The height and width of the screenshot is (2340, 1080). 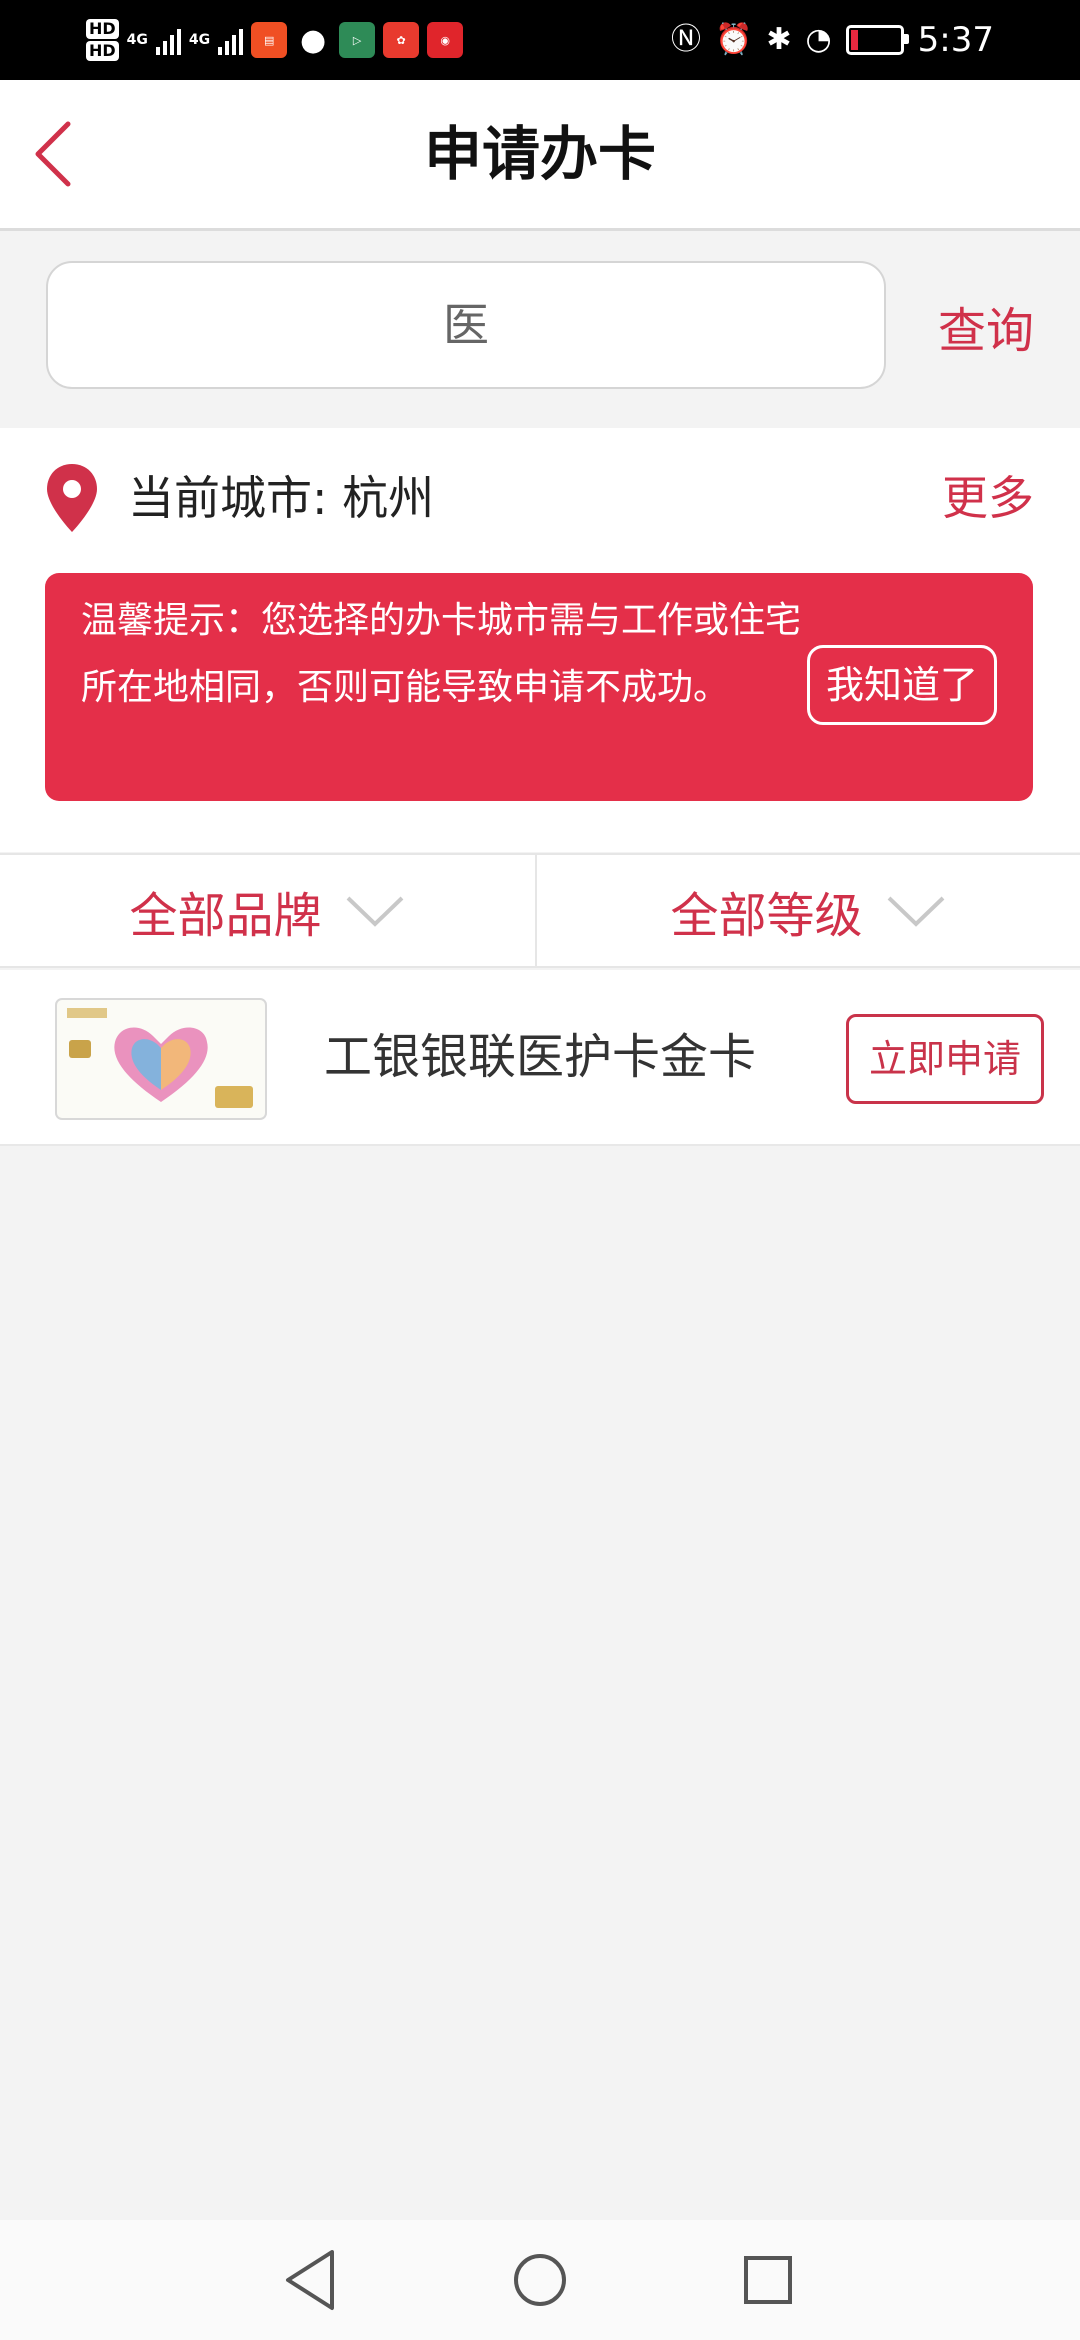 I want to click on bluetooth-icon: ✱, so click(x=779, y=39).